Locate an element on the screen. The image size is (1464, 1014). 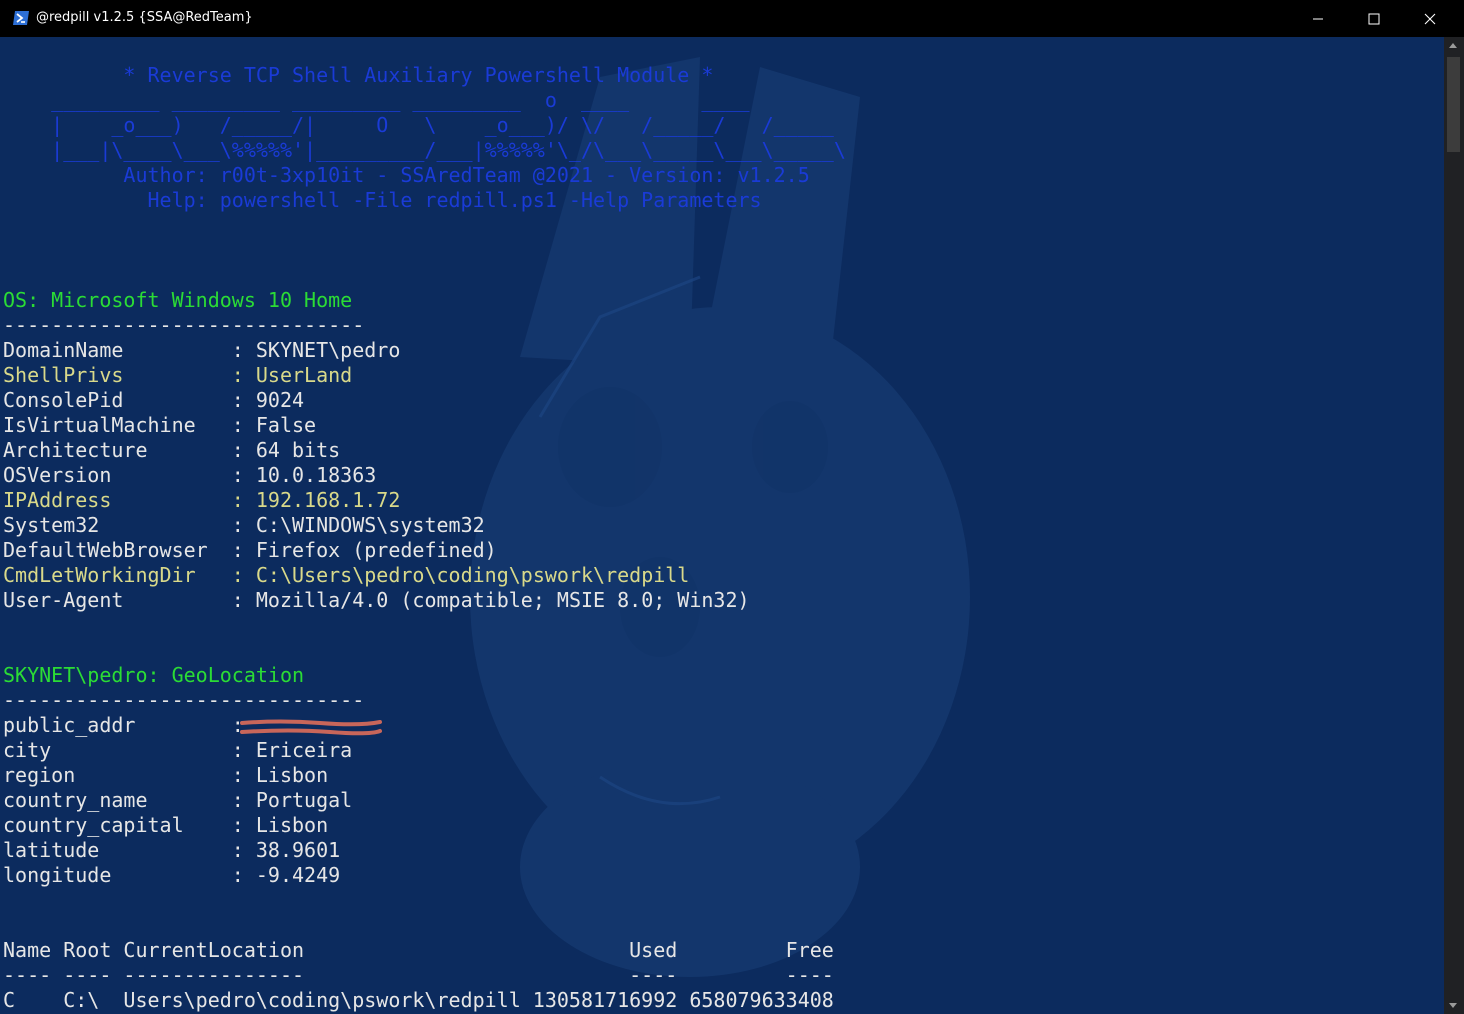
title-bar: @redpill v1.2.5 {SSA@RedTeam} is located at coordinates (732, 18).